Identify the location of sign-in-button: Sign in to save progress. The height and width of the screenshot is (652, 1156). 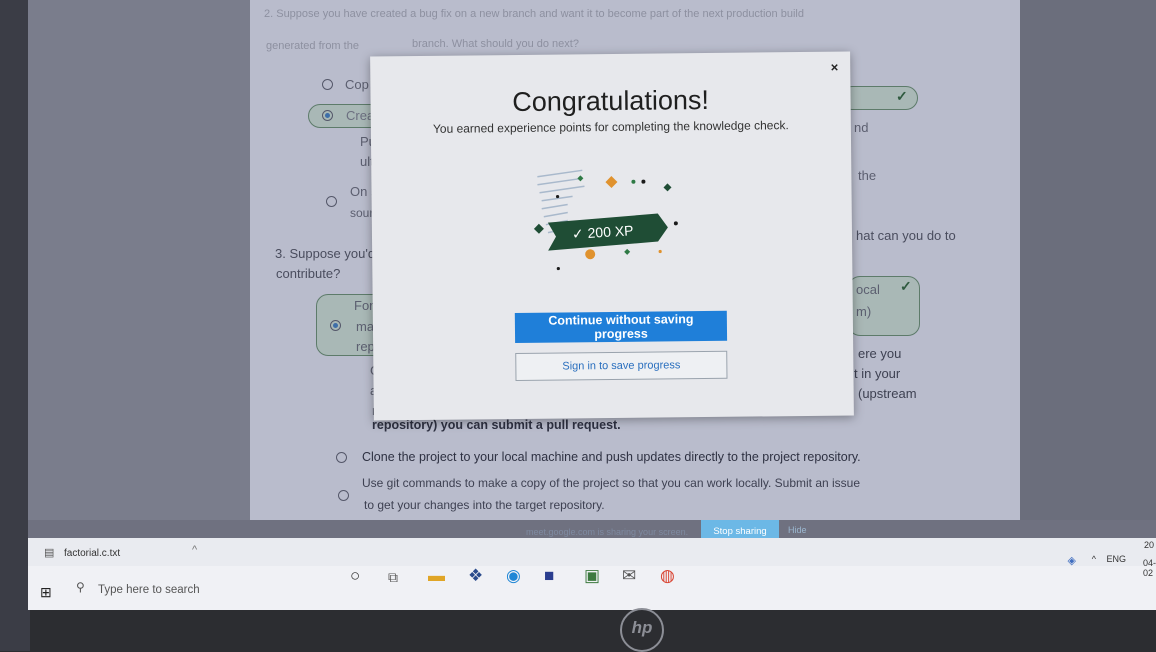
(621, 366).